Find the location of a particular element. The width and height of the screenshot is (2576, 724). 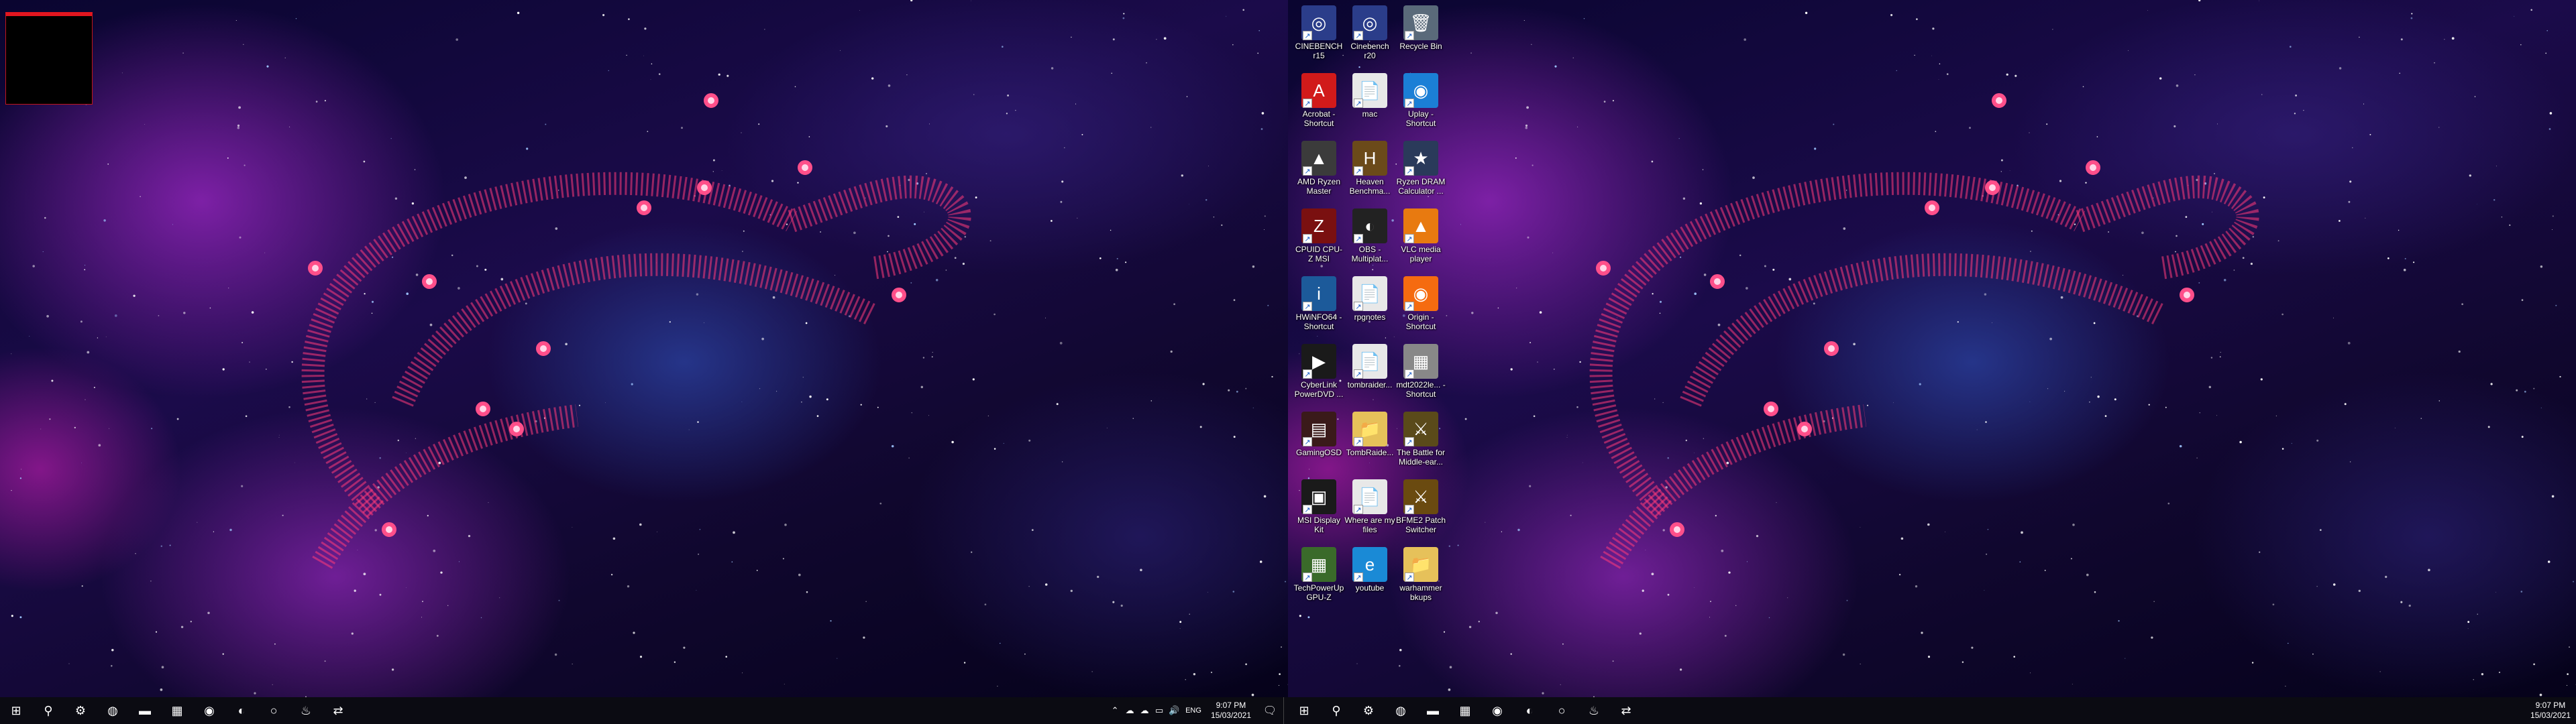

ryzen-master-icon: ▲ ↗ is located at coordinates (1318, 158).